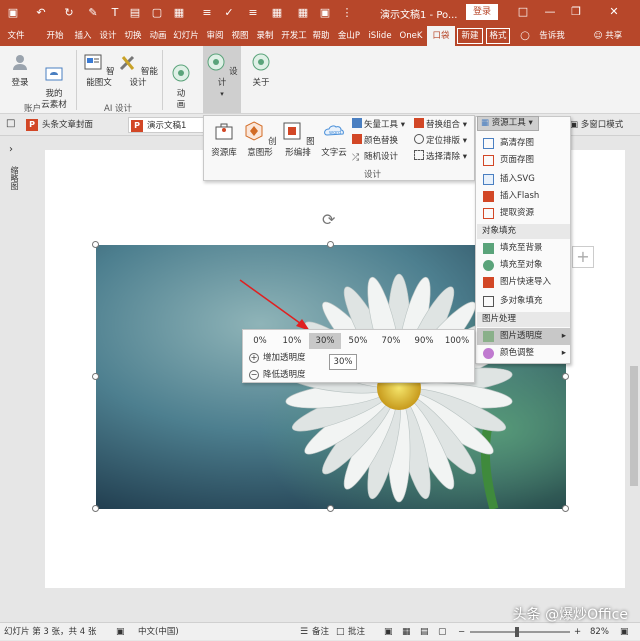 This screenshot has width=640, height=641. Describe the element at coordinates (138, 70) in the screenshot. I see `smart-design-button: 智能设计` at that location.